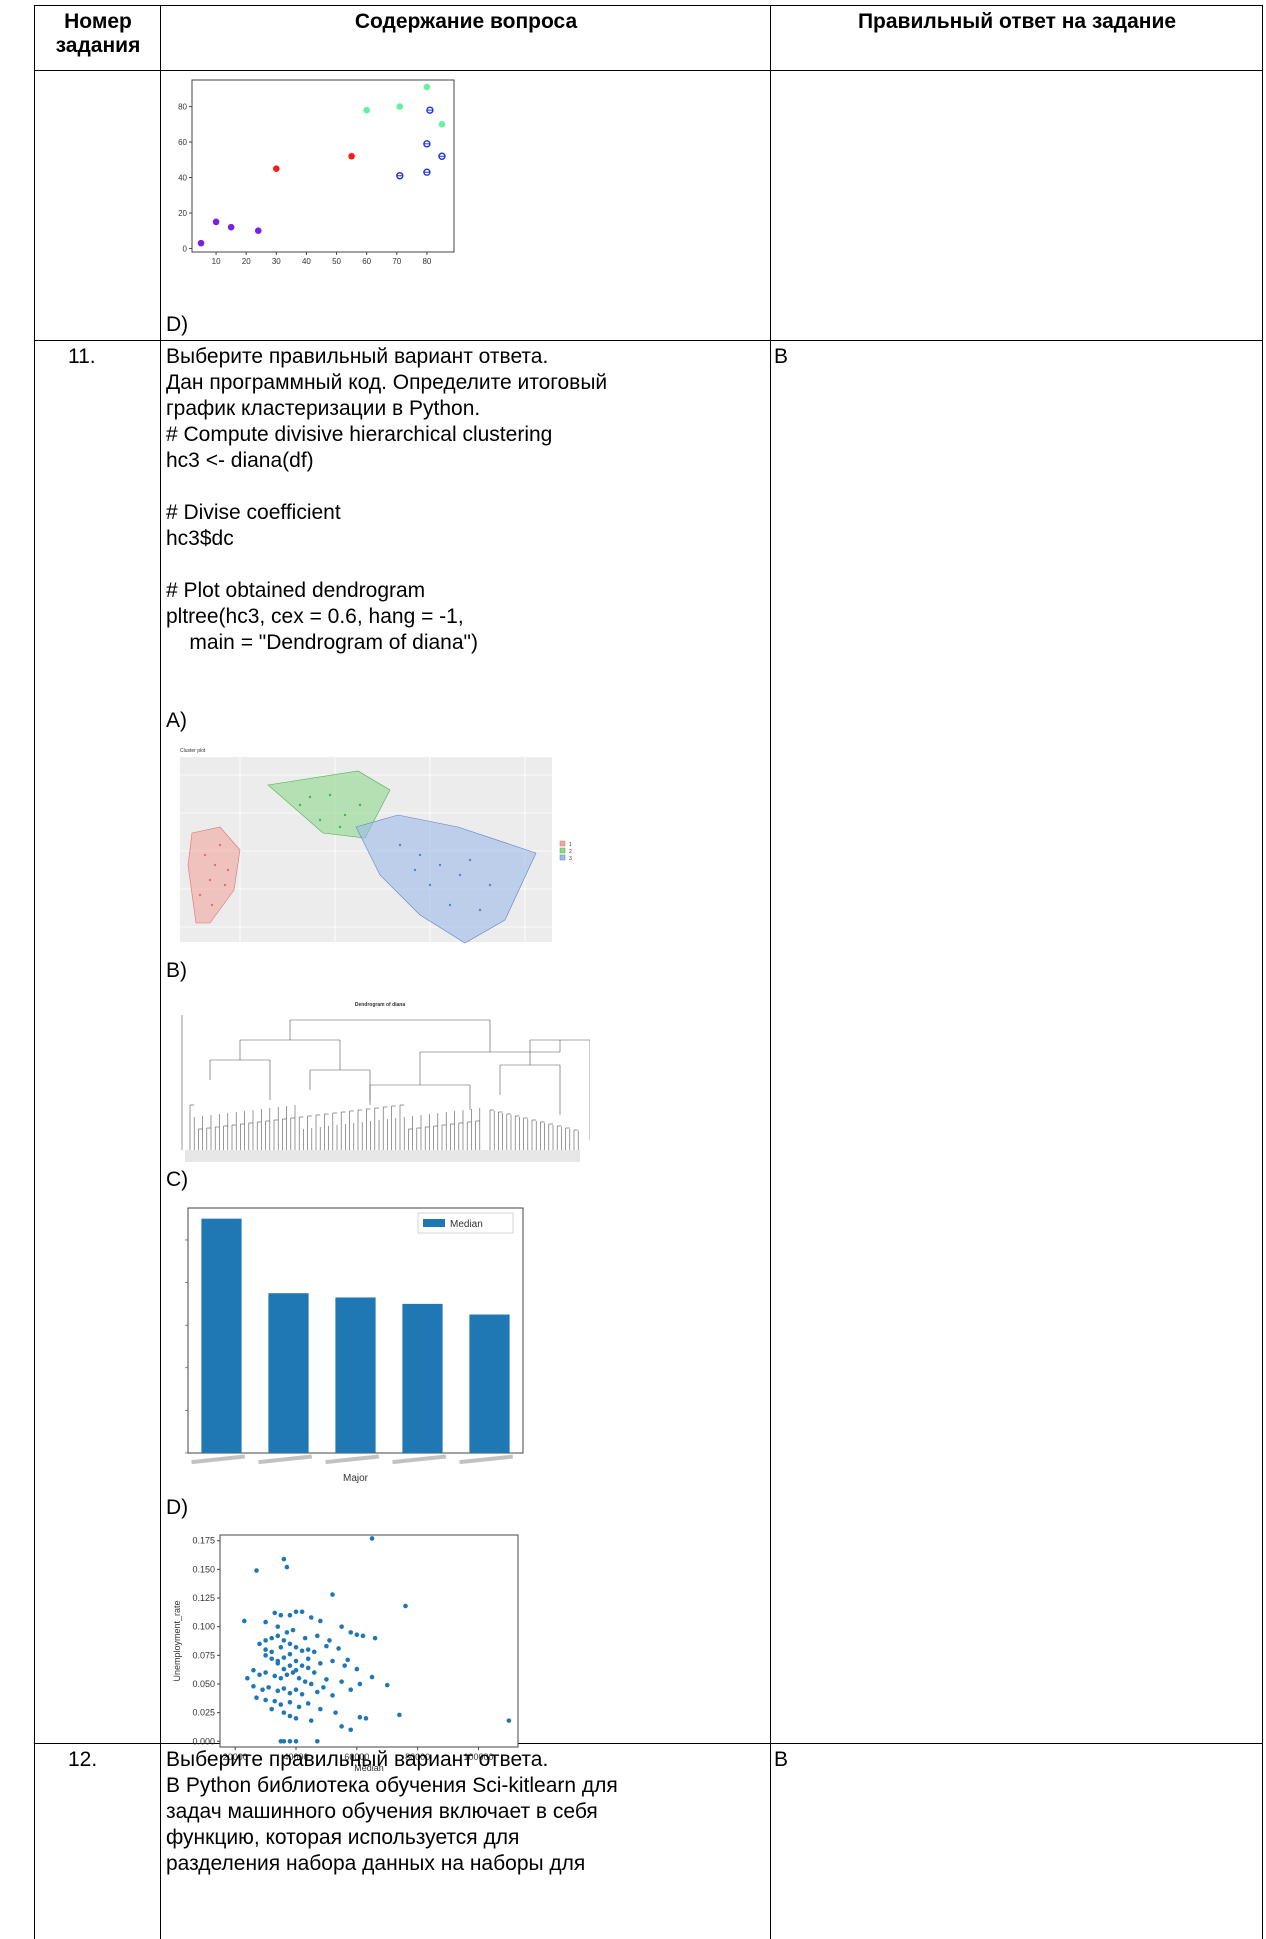 This screenshot has width=1266, height=1939. Describe the element at coordinates (648, 70) in the screenshot. I see `header-divider` at that location.